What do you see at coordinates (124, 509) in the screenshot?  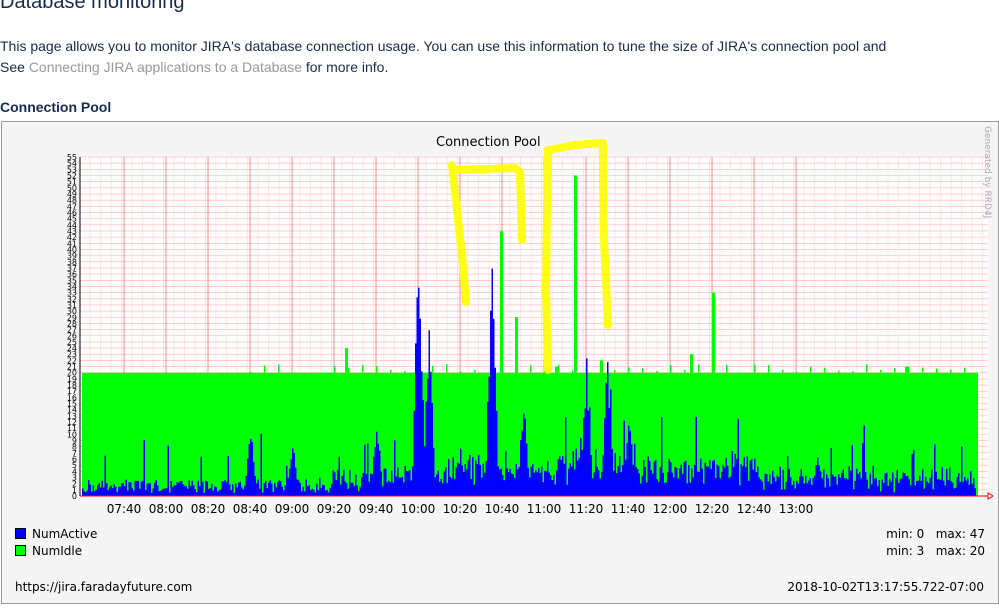 I see `x-tick-label: 07:40` at bounding box center [124, 509].